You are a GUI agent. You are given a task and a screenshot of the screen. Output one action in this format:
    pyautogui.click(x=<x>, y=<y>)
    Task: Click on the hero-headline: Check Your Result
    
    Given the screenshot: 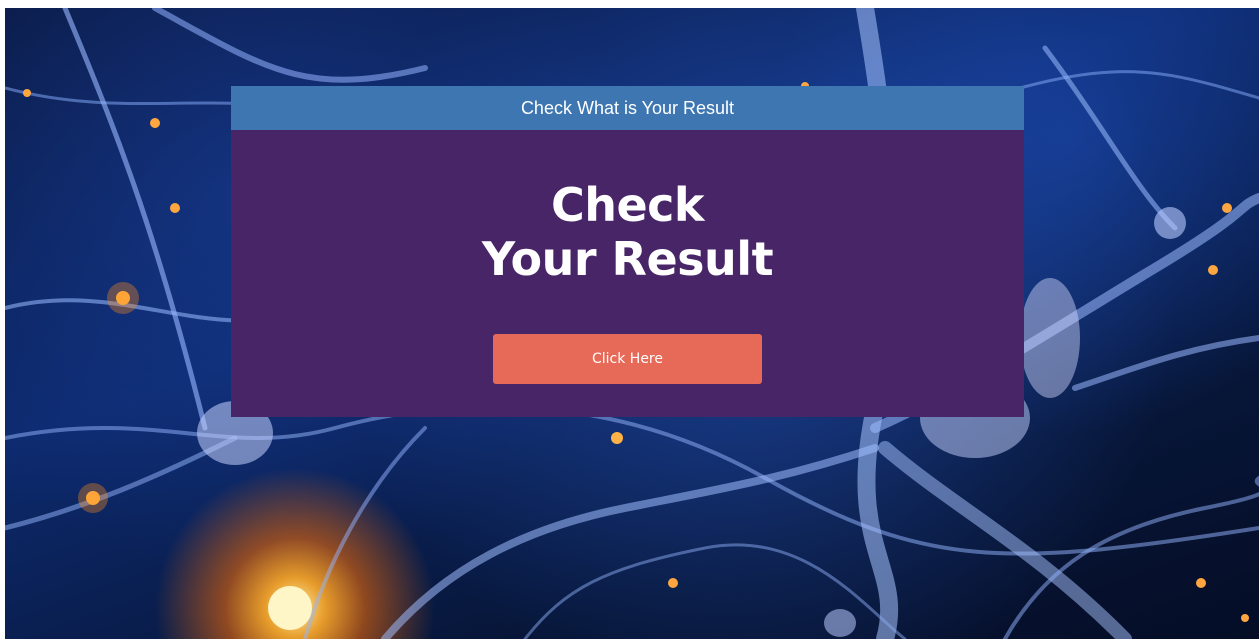 What is the action you would take?
    pyautogui.click(x=627, y=232)
    